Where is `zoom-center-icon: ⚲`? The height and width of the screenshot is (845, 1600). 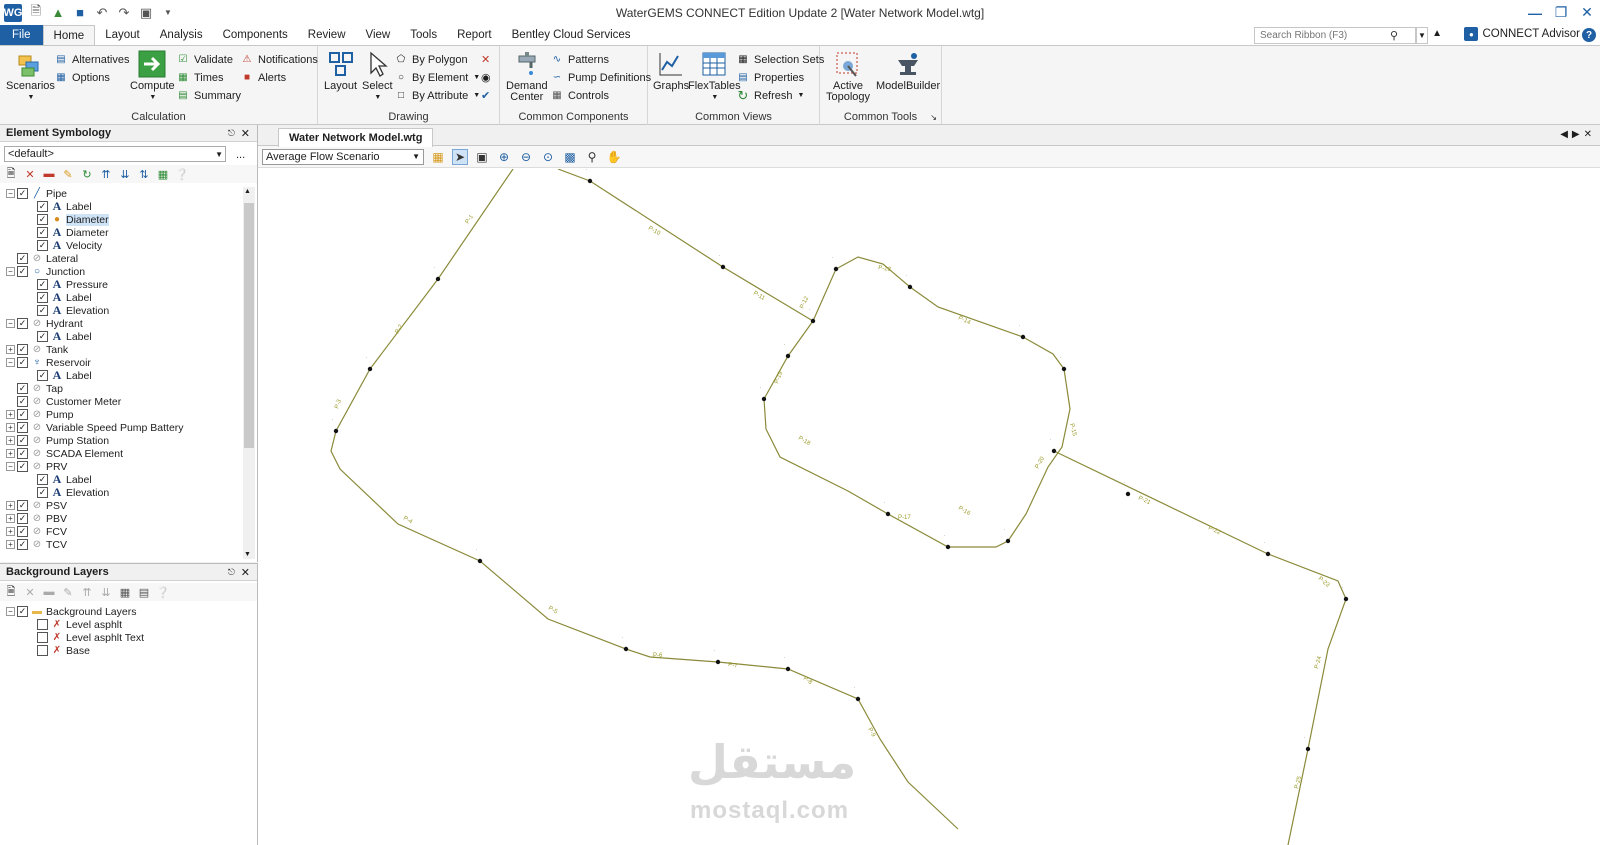 zoom-center-icon: ⚲ is located at coordinates (592, 157).